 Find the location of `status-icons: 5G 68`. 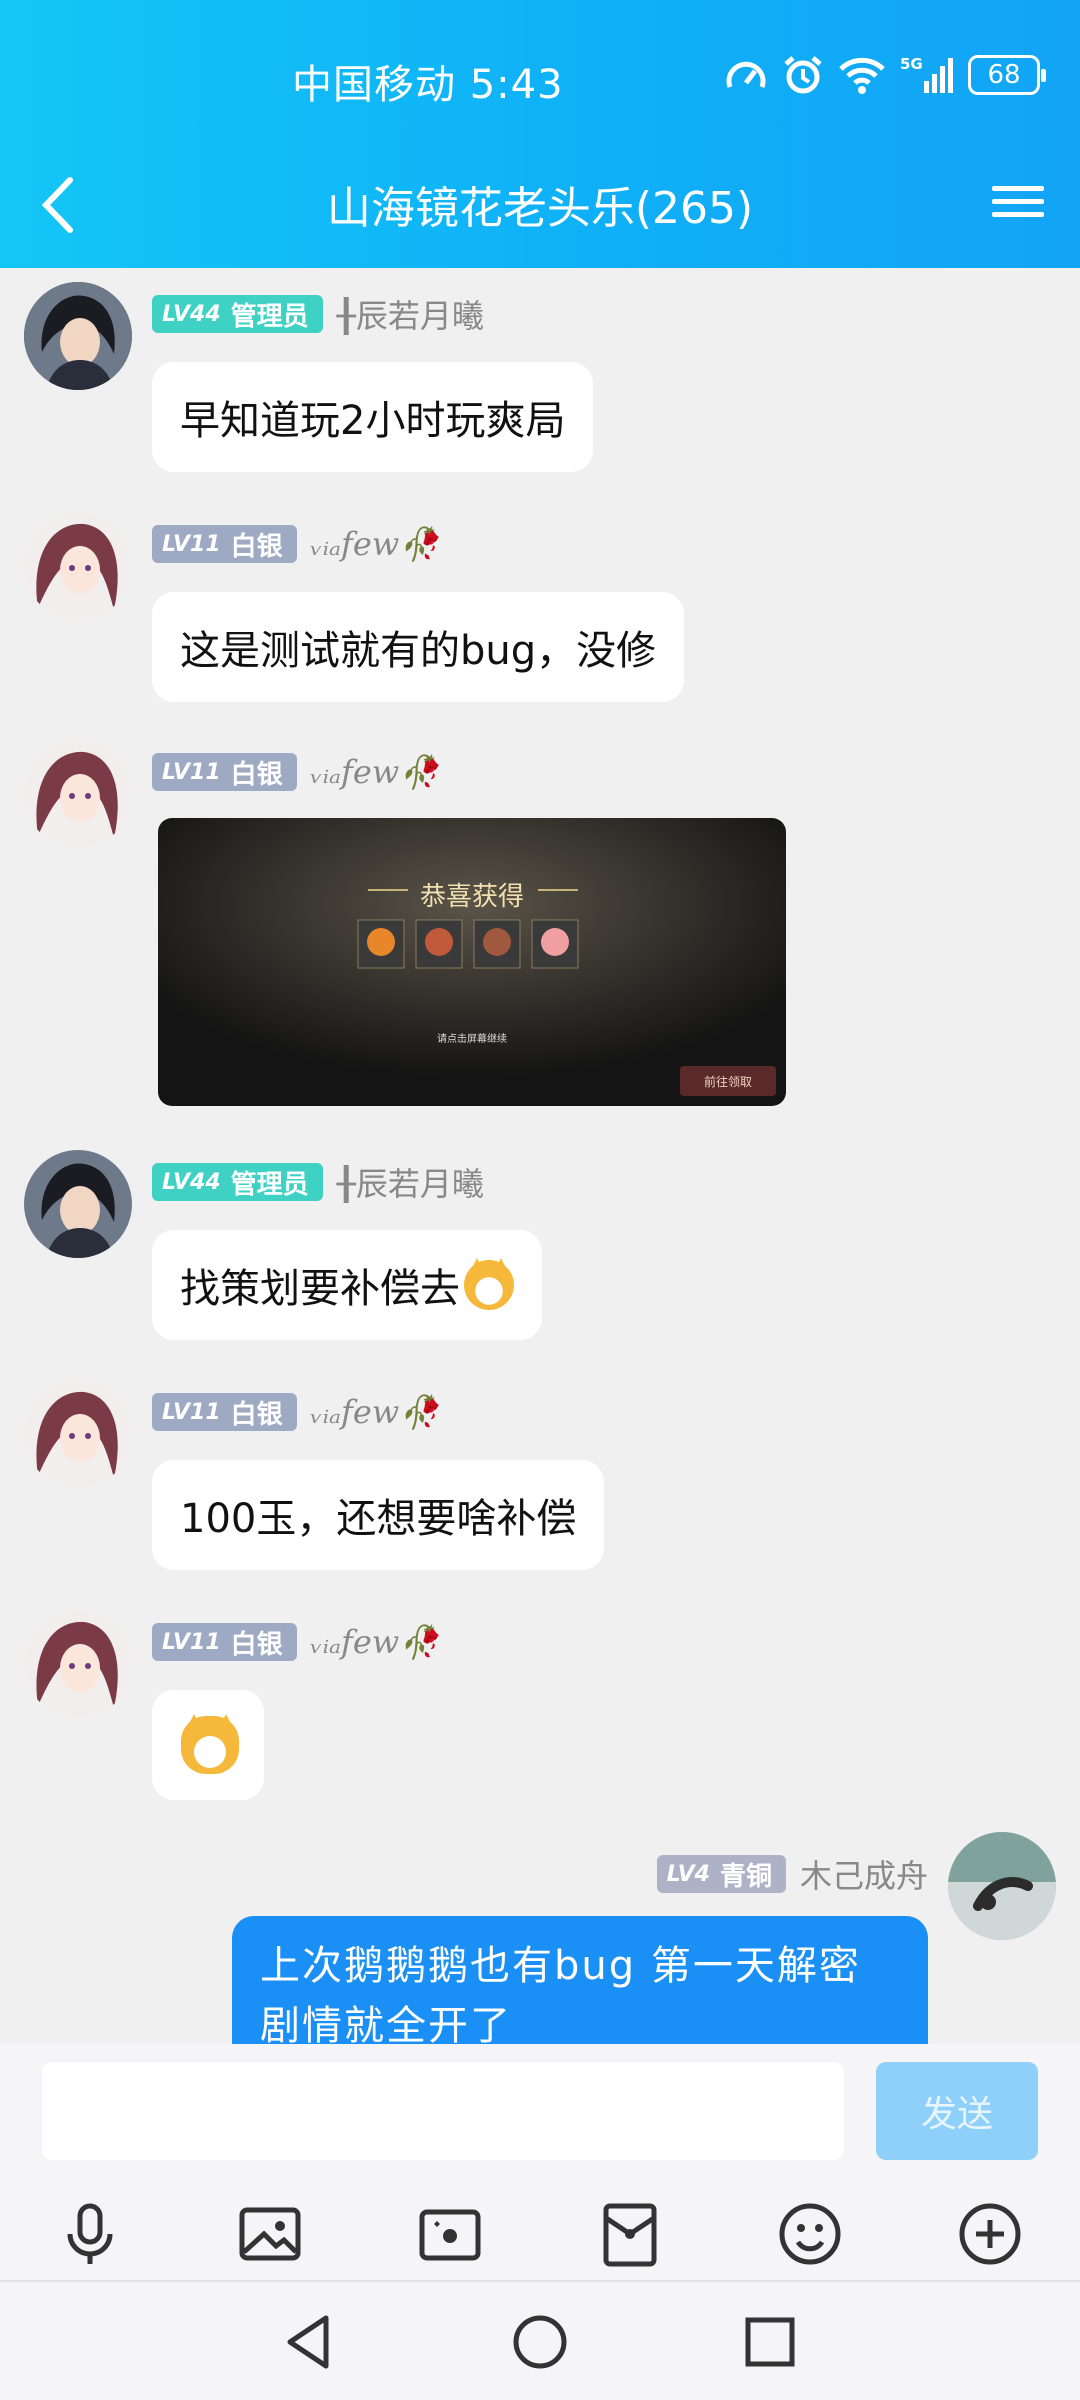

status-icons: 5G 68 is located at coordinates (885, 75).